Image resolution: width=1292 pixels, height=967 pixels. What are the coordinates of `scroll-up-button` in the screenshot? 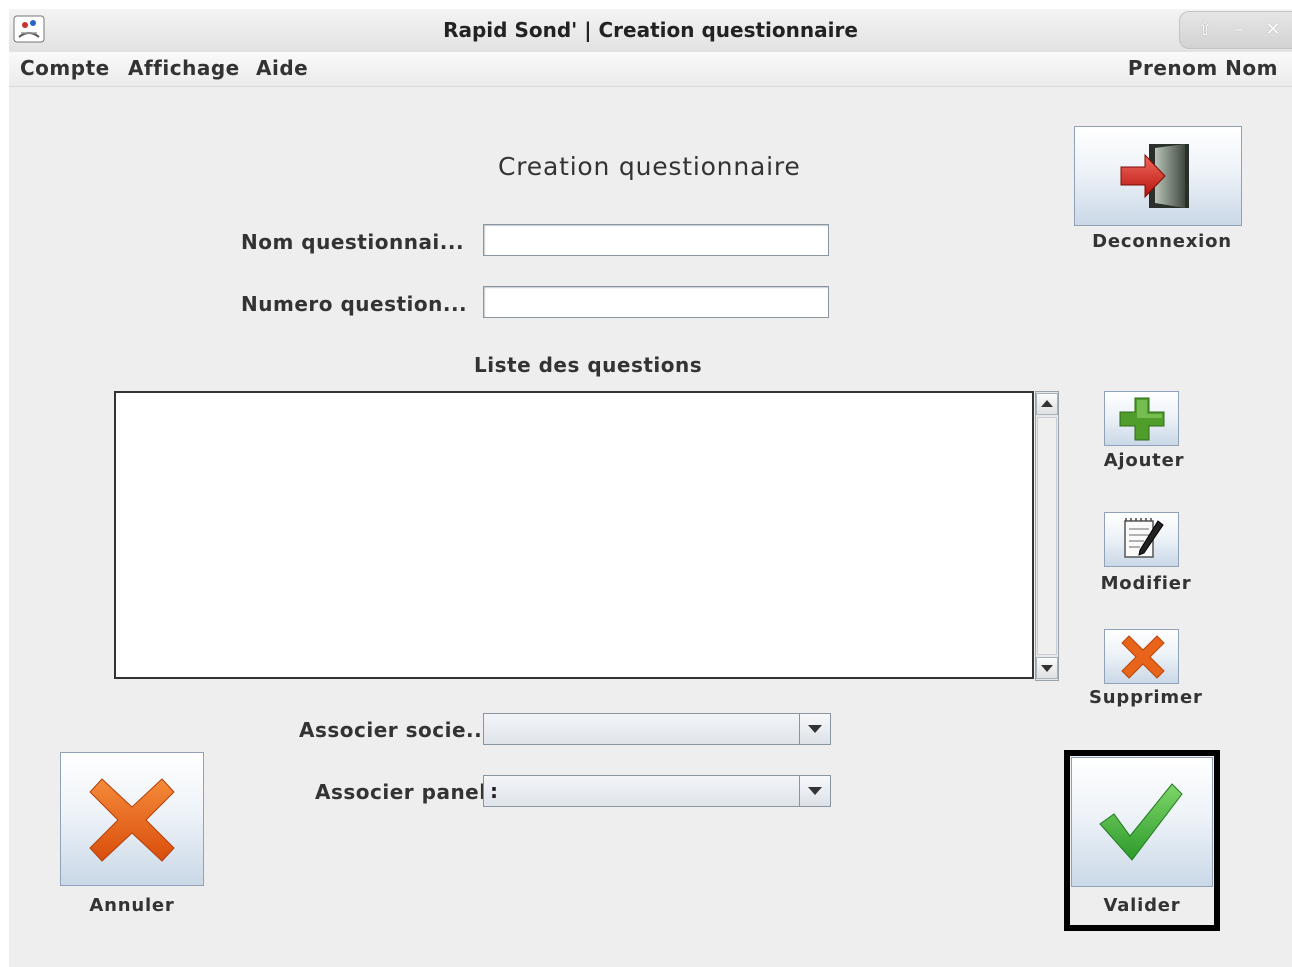 It's located at (1047, 404).